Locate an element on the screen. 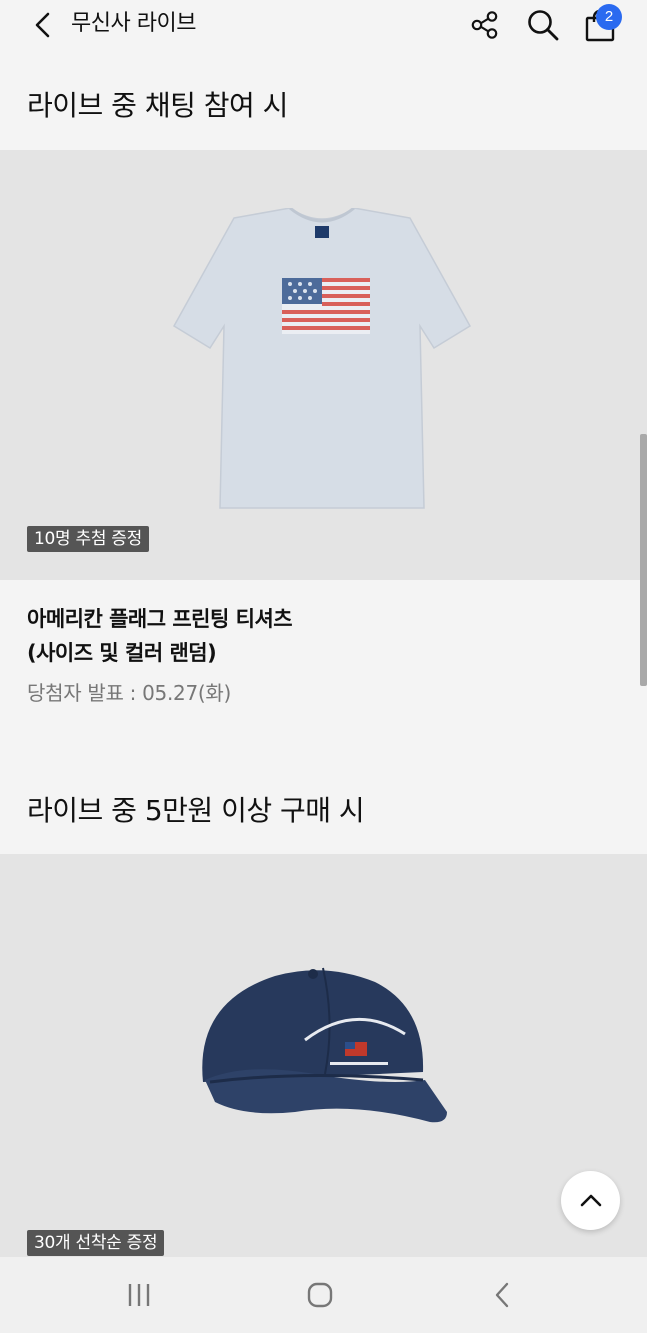 This screenshot has height=1333, width=647. share-icon is located at coordinates (484, 25).